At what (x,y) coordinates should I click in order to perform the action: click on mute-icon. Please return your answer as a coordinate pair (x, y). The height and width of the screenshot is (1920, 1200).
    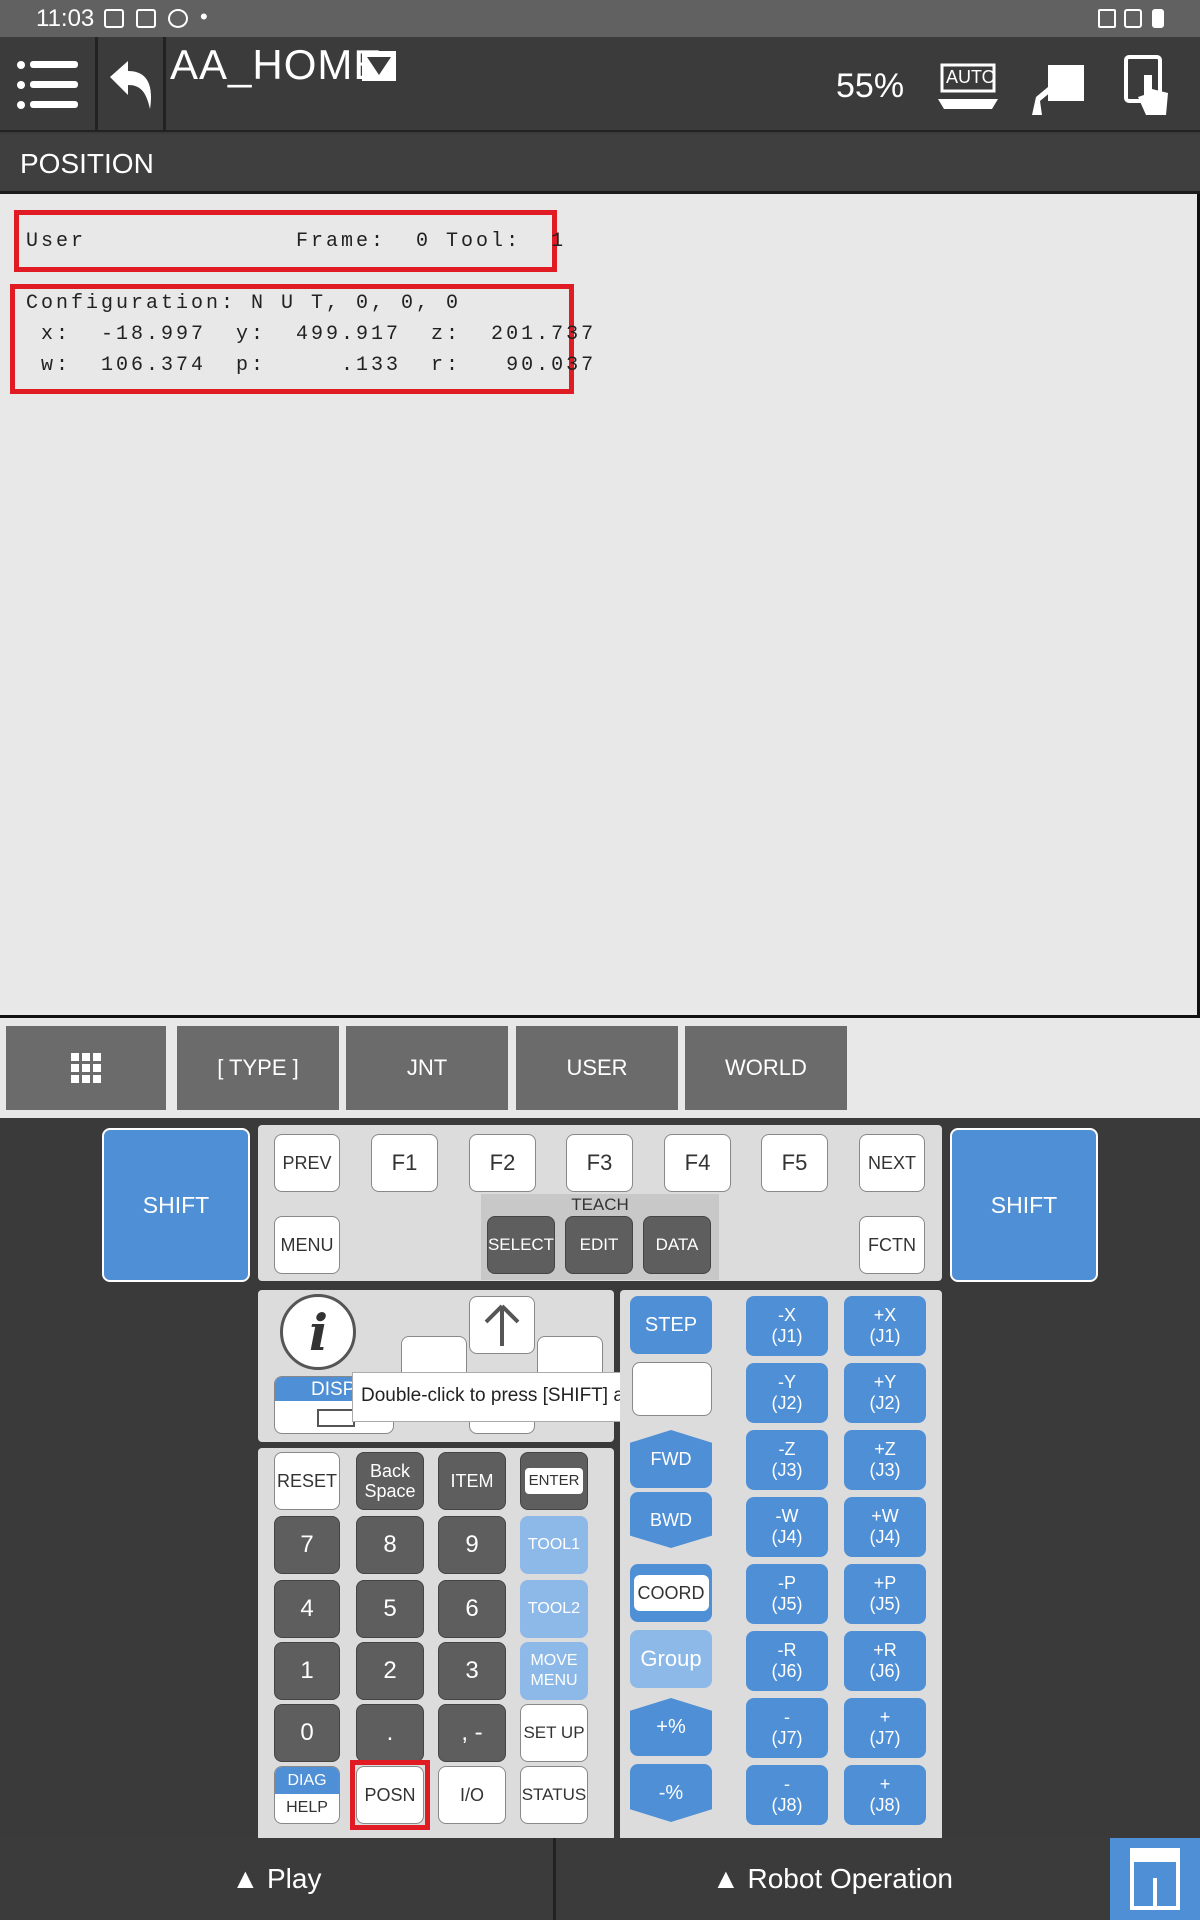
    Looking at the image, I should click on (1107, 18).